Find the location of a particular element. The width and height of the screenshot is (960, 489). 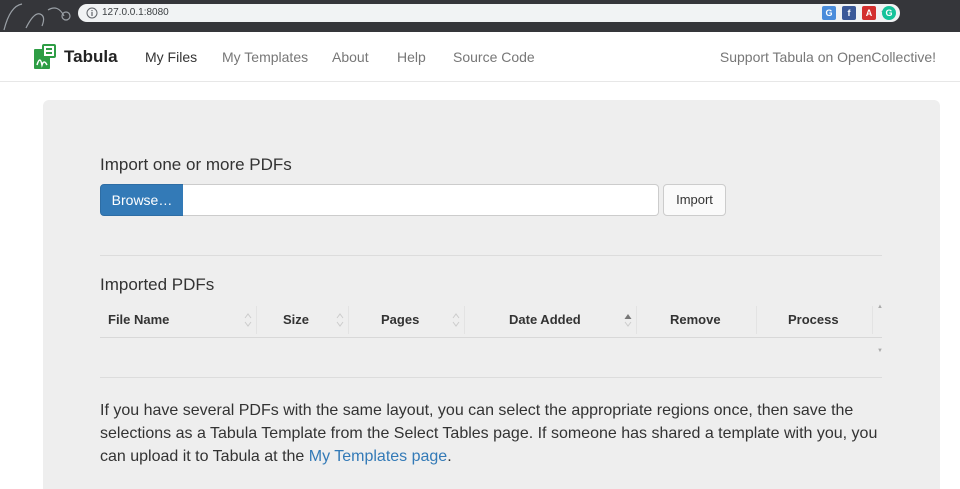

sort-ascending-icon is located at coordinates (628, 320).